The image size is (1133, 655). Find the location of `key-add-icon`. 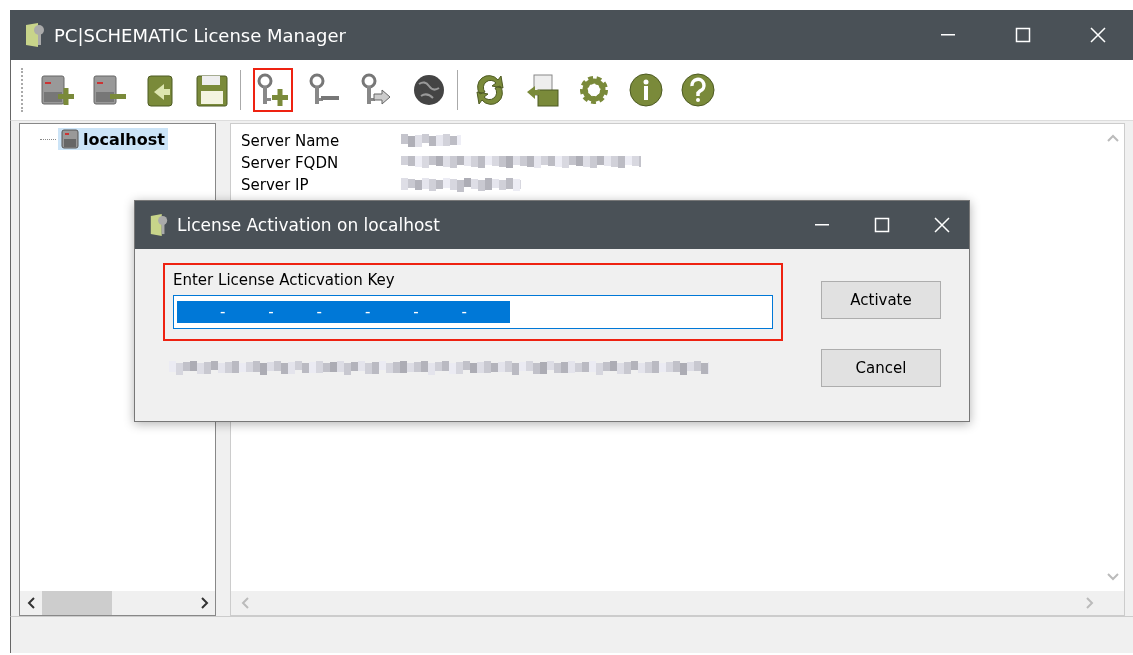

key-add-icon is located at coordinates (273, 90).